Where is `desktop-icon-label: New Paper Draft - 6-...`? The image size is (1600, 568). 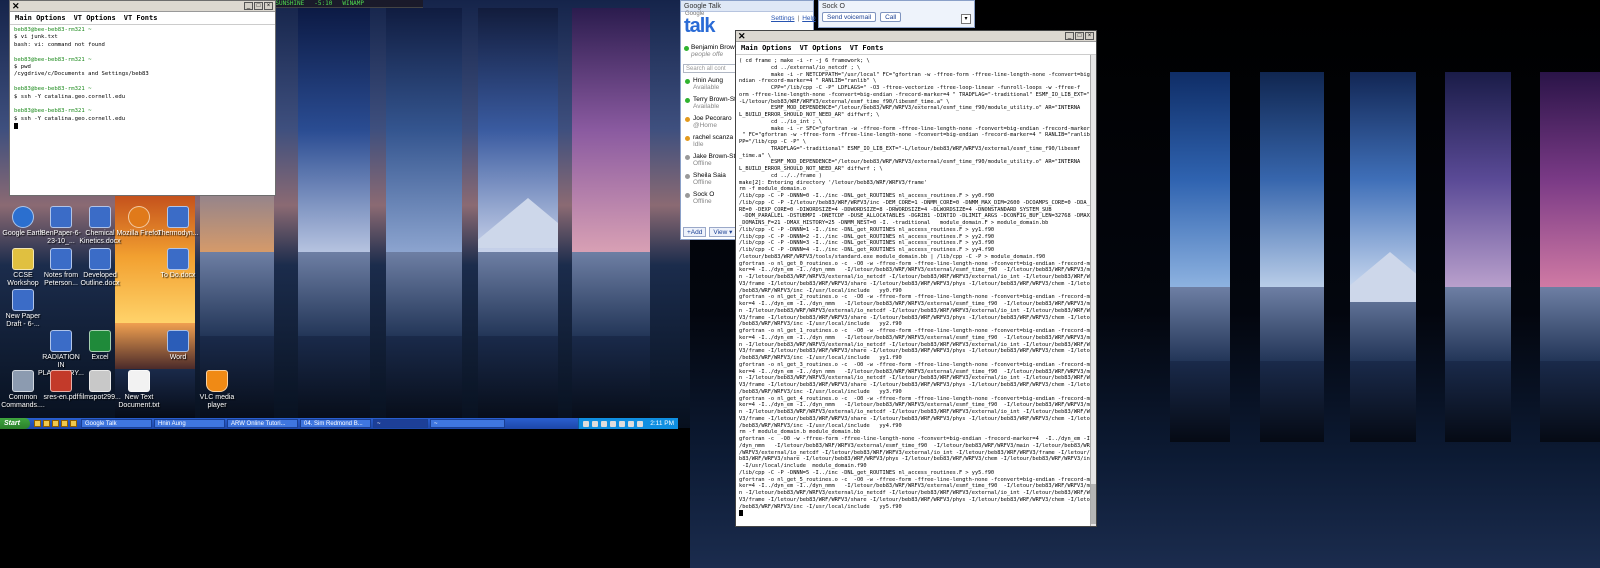
desktop-icon-label: New Paper Draft - 6-... is located at coordinates (23, 320).